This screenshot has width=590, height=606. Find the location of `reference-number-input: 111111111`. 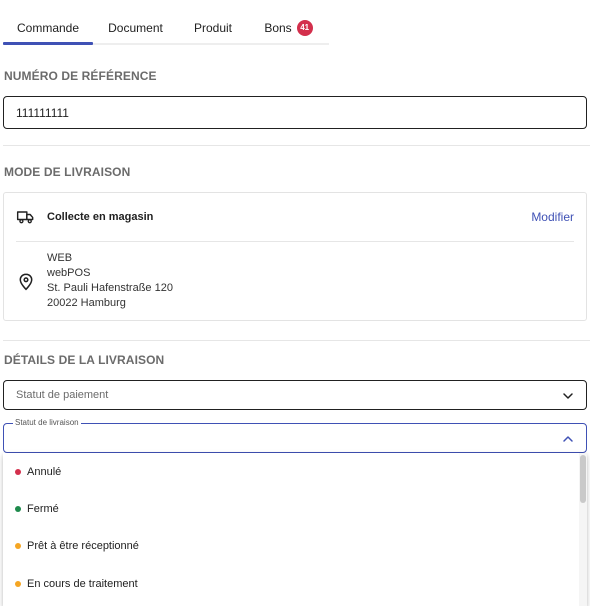

reference-number-input: 111111111 is located at coordinates (295, 112).